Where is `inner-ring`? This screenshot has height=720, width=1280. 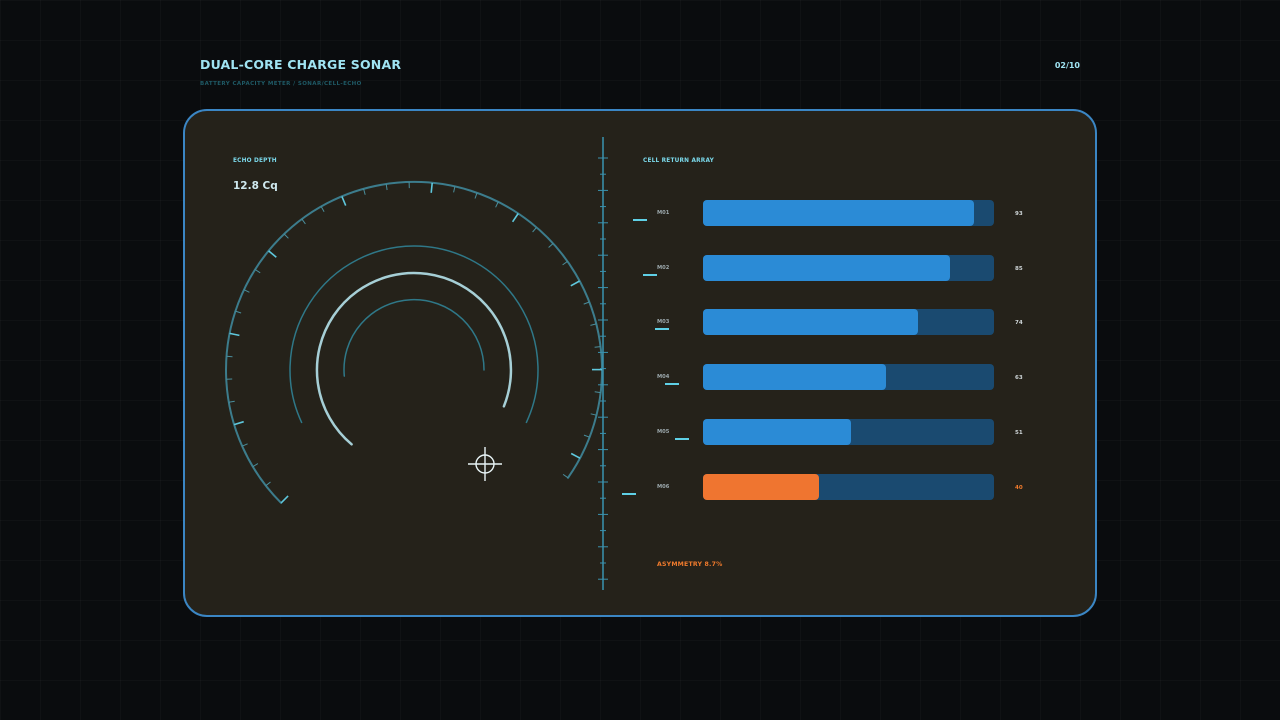 inner-ring is located at coordinates (414, 358).